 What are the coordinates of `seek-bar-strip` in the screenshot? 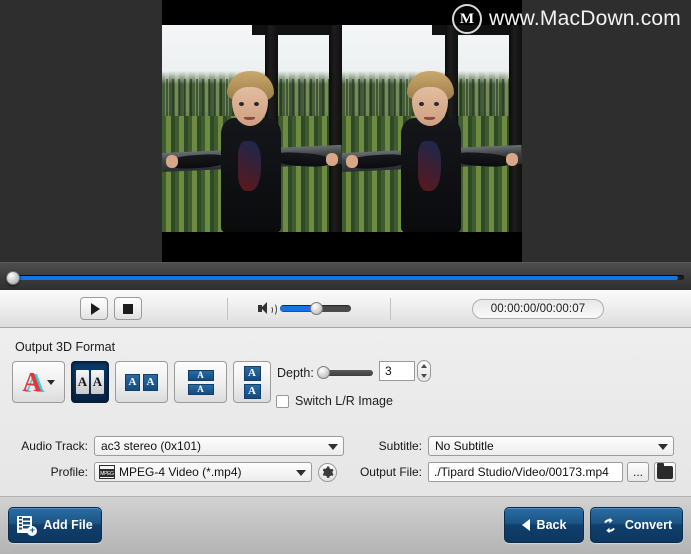 It's located at (345, 276).